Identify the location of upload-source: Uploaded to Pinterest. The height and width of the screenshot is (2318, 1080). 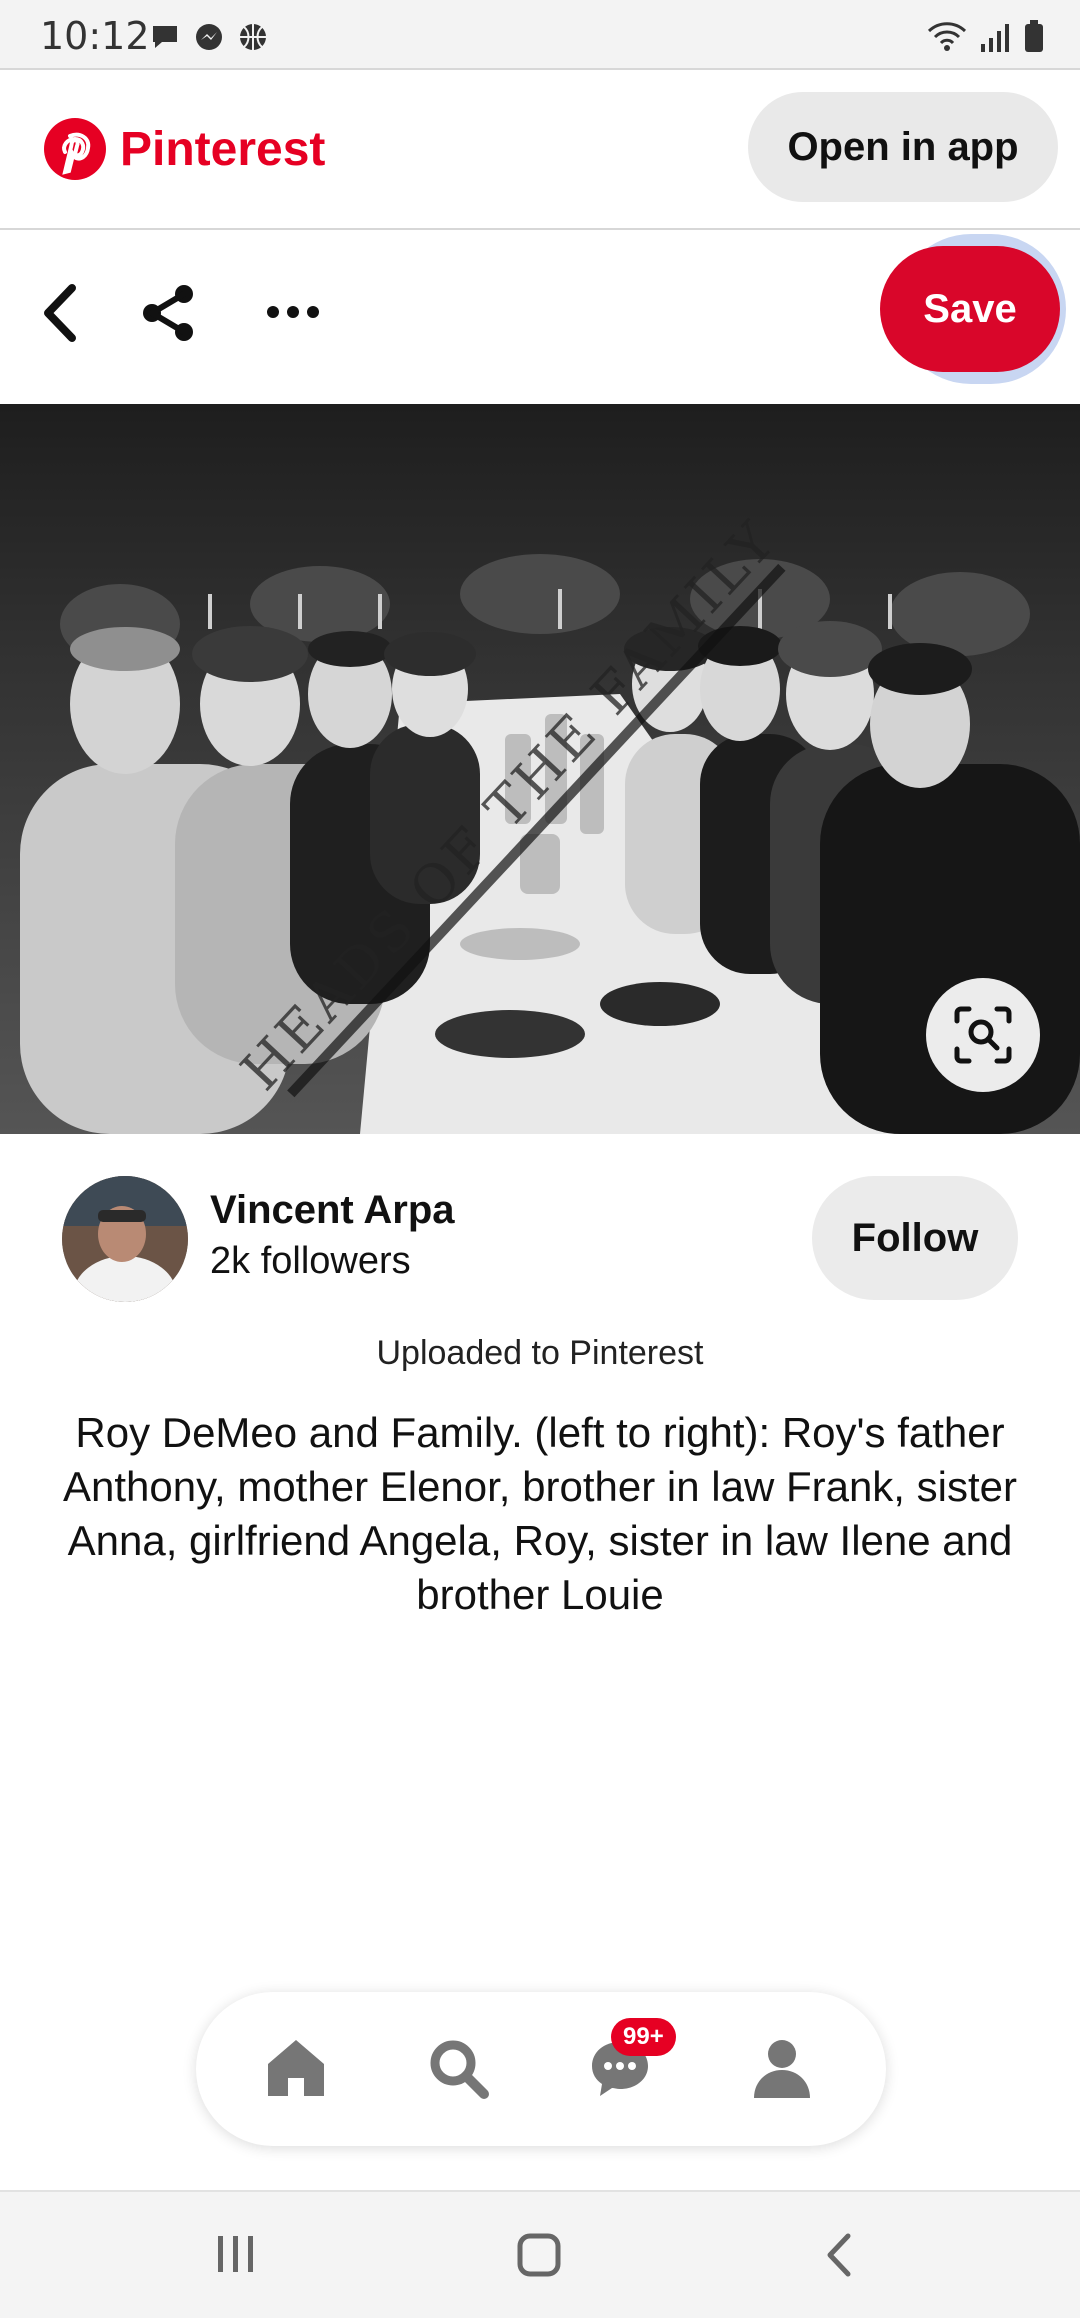
(540, 1353).